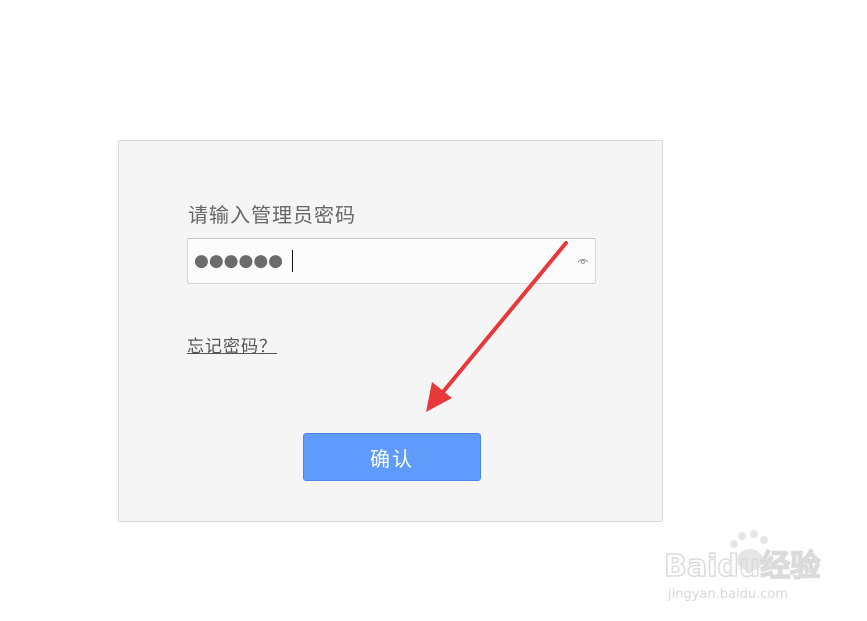 The width and height of the screenshot is (867, 621). I want to click on eye-icon, so click(583, 261).